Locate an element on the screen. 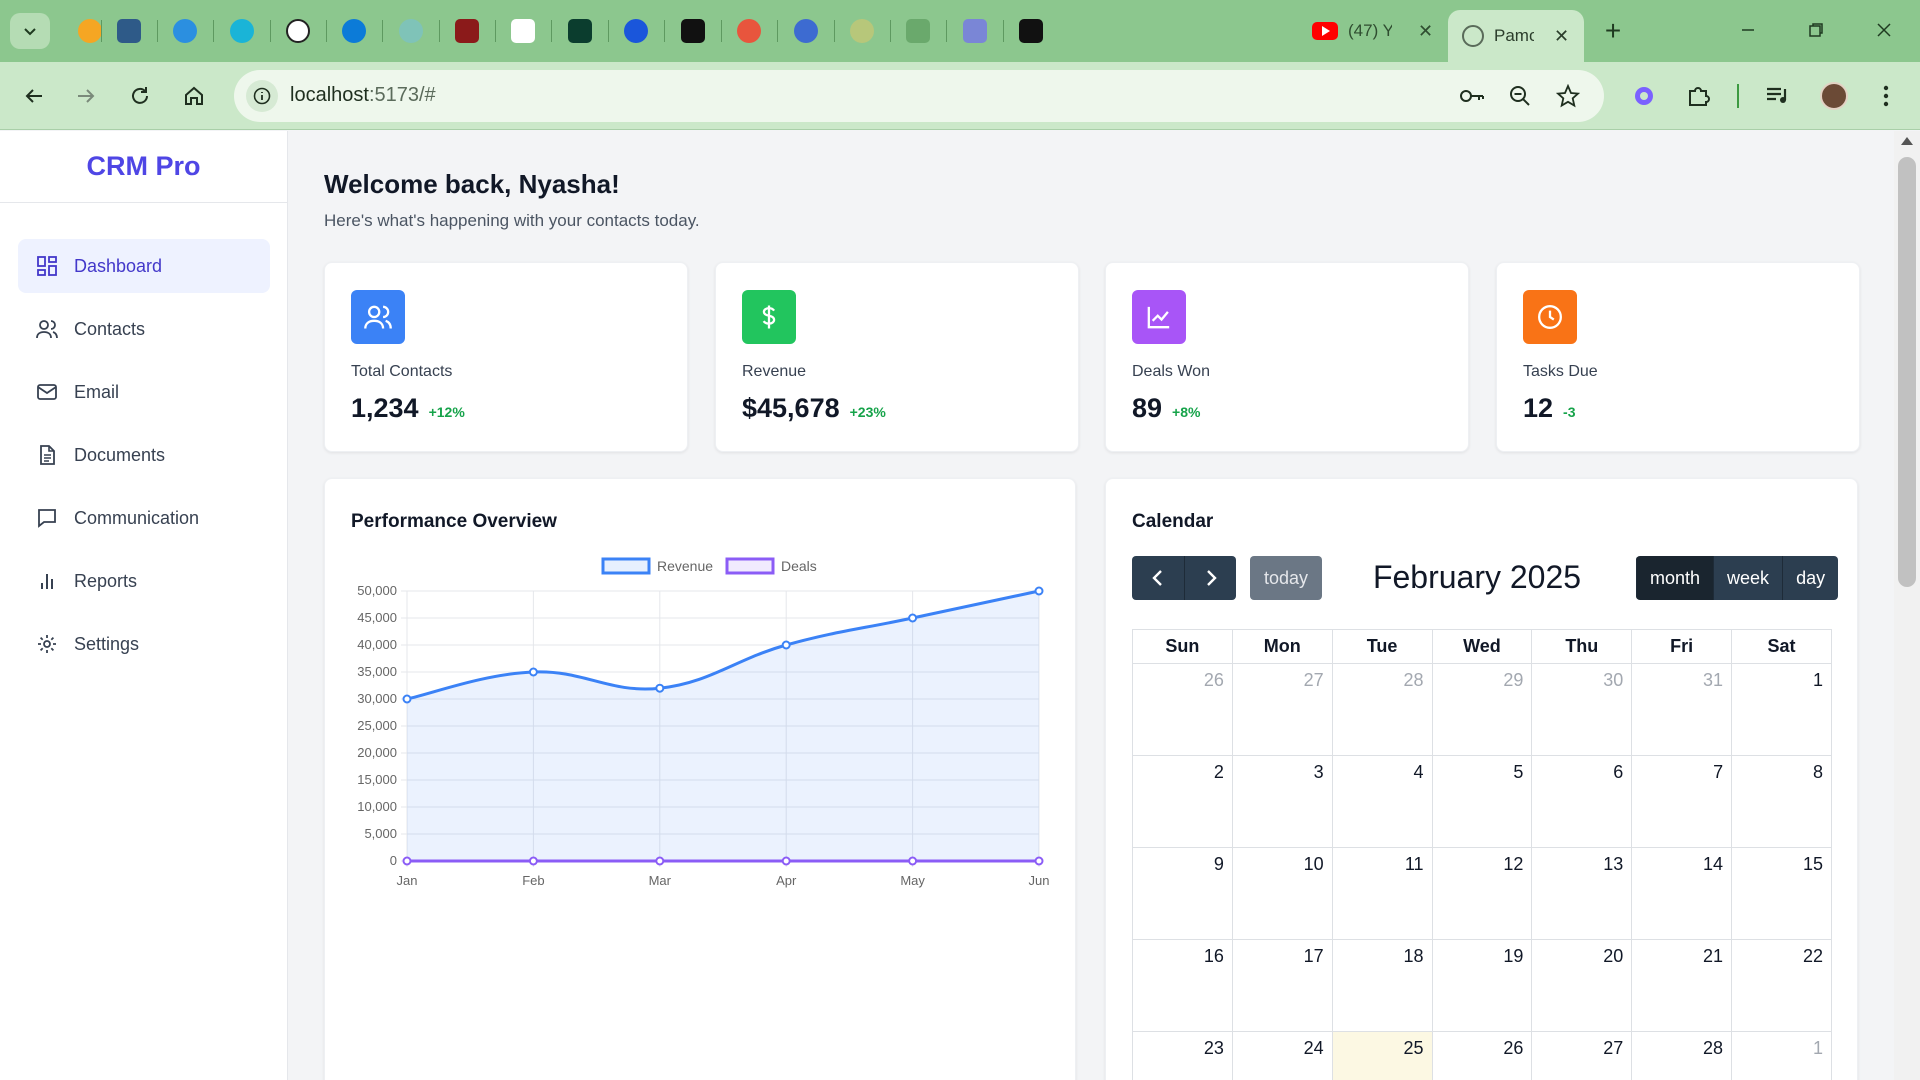  openai-icon is located at coordinates (298, 31).